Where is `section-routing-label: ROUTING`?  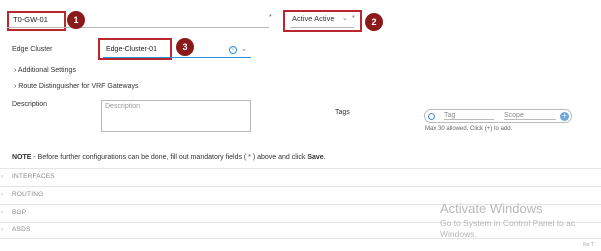 section-routing-label: ROUTING is located at coordinates (28, 194).